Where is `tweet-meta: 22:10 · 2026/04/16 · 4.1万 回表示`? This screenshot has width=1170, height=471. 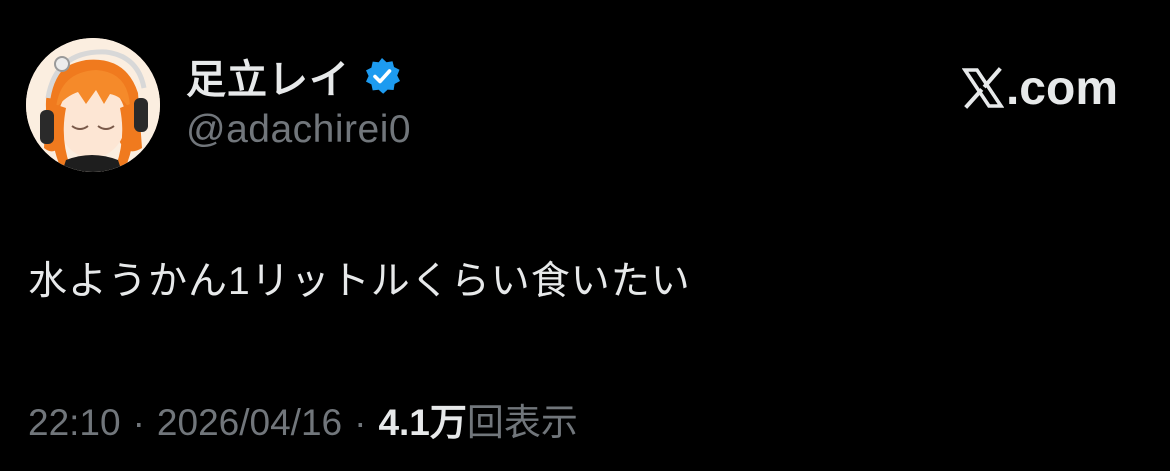 tweet-meta: 22:10 · 2026/04/16 · 4.1万 回表示 is located at coordinates (303, 419).